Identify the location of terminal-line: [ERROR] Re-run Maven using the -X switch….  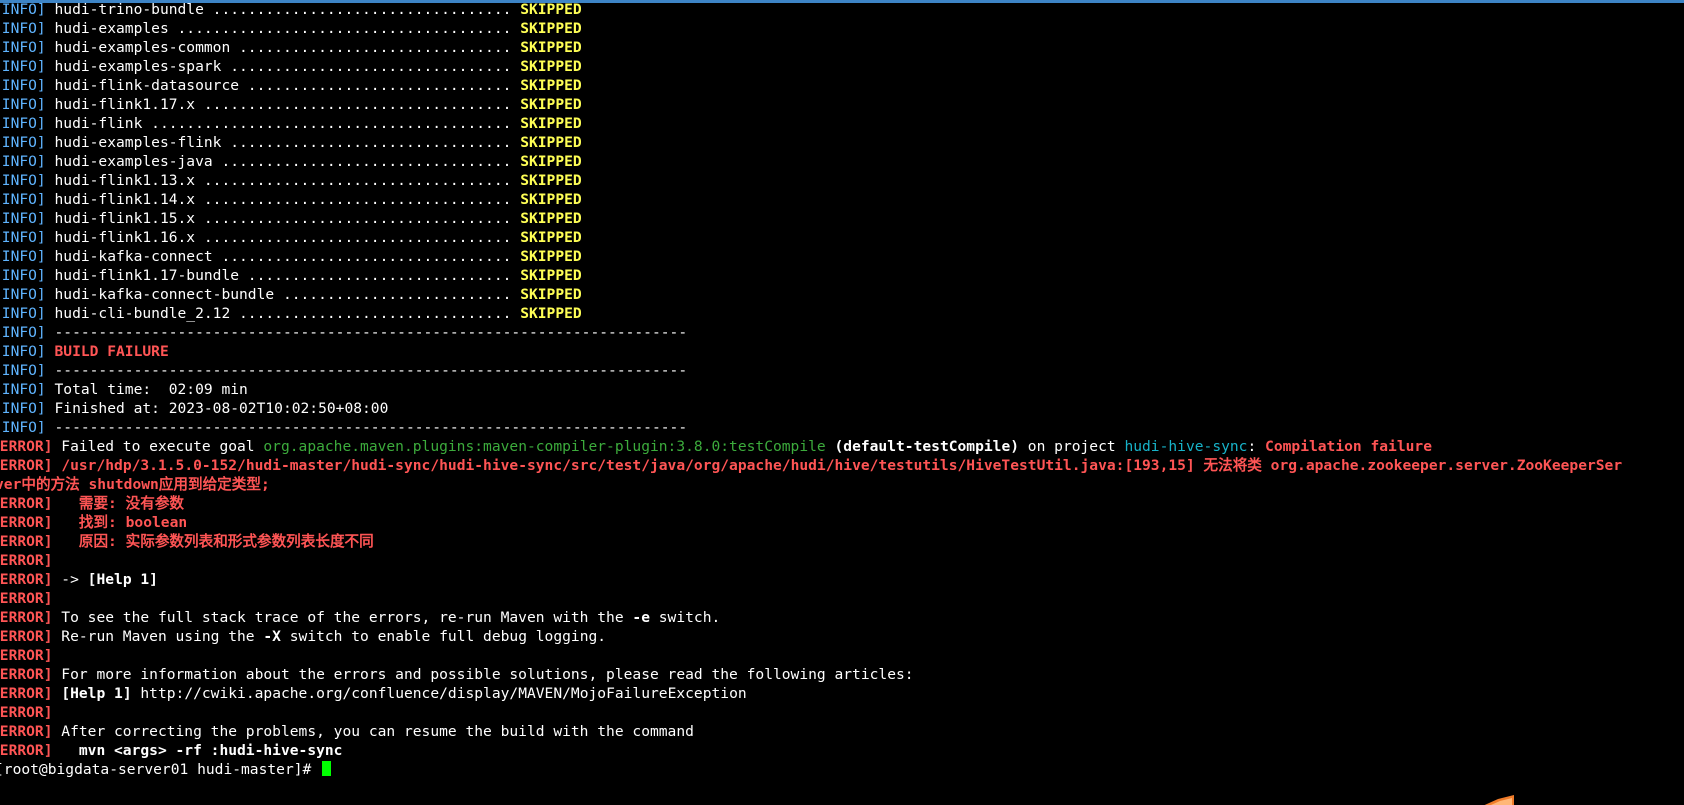
(811, 636).